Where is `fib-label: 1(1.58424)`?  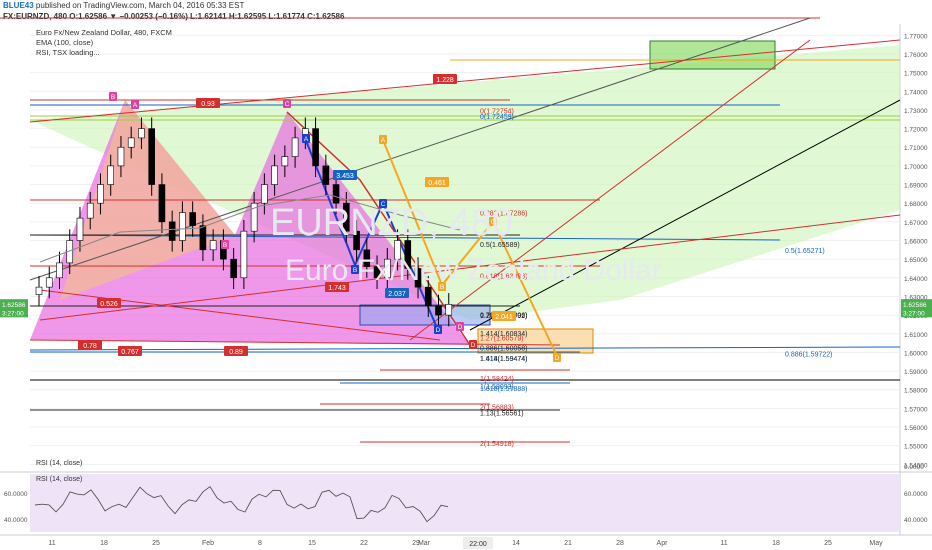 fib-label: 1(1.58424) is located at coordinates (497, 379).